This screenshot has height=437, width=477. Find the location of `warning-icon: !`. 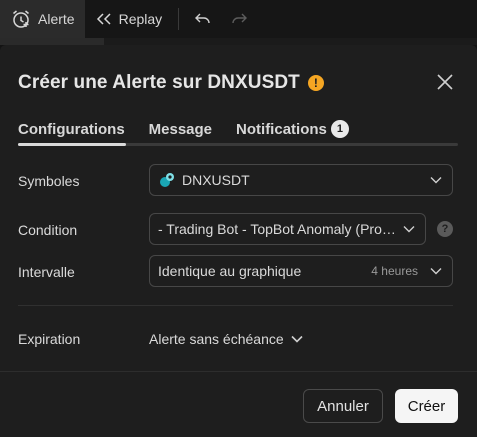

warning-icon: ! is located at coordinates (315, 83).